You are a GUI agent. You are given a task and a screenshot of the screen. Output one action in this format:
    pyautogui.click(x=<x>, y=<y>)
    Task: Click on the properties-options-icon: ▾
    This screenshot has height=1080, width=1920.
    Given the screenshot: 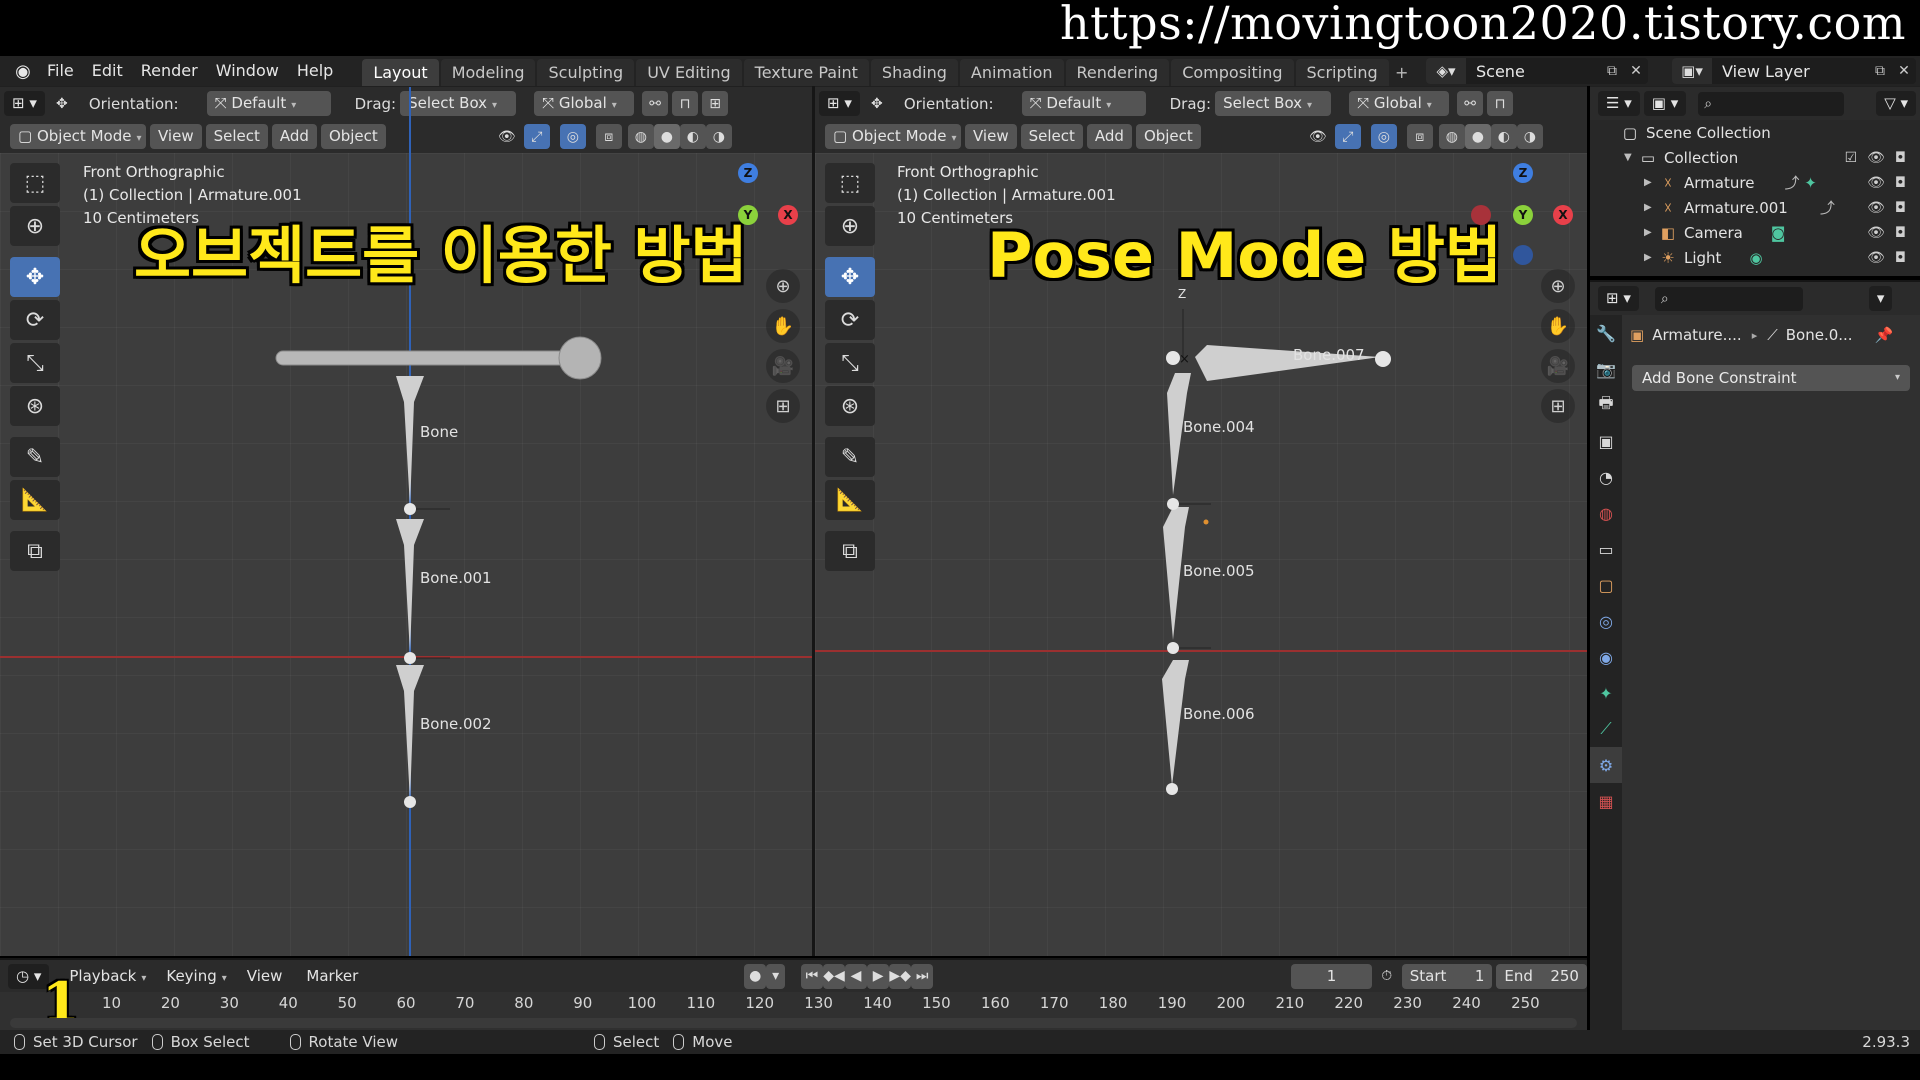 What is the action you would take?
    pyautogui.click(x=1880, y=298)
    